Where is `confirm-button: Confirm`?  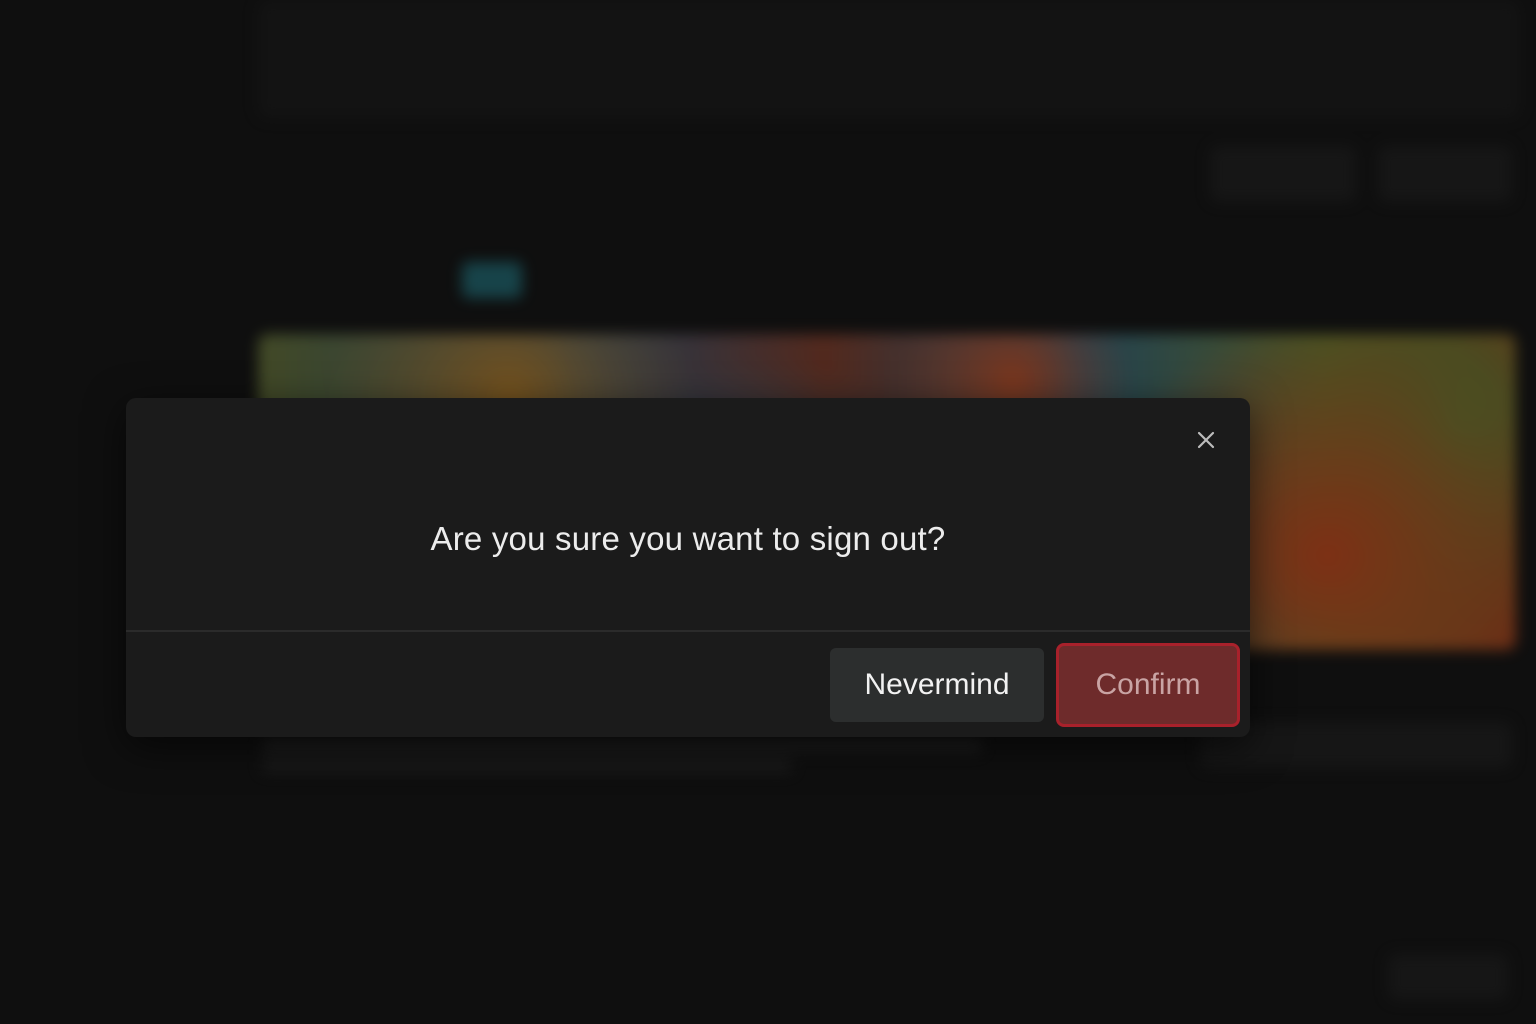
confirm-button: Confirm is located at coordinates (1148, 685).